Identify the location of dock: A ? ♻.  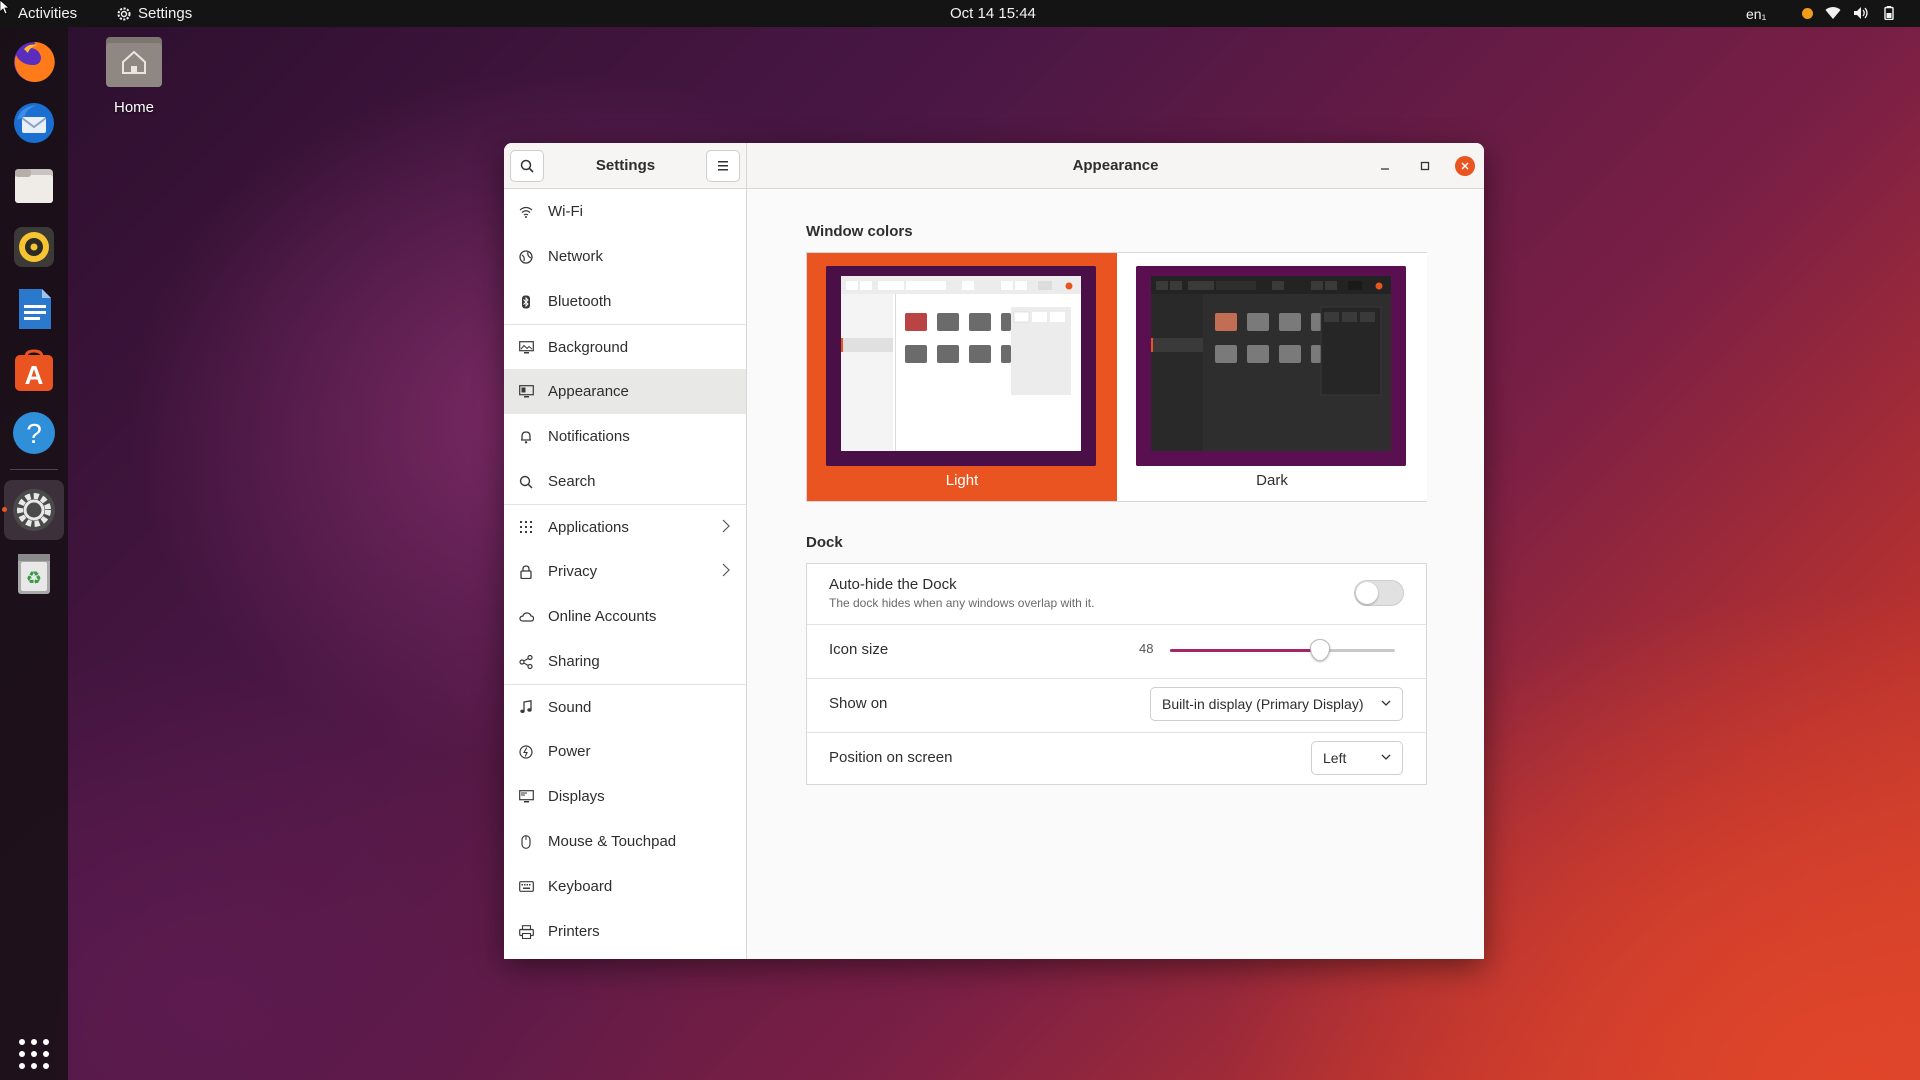
(34, 553).